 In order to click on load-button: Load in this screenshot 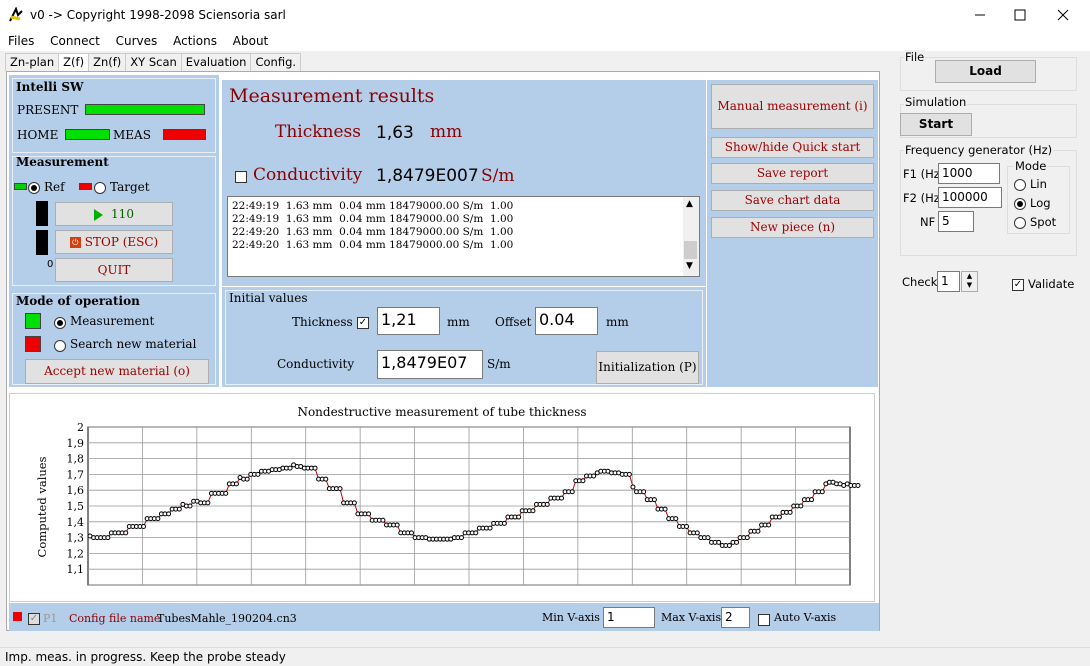, I will do `click(985, 71)`.